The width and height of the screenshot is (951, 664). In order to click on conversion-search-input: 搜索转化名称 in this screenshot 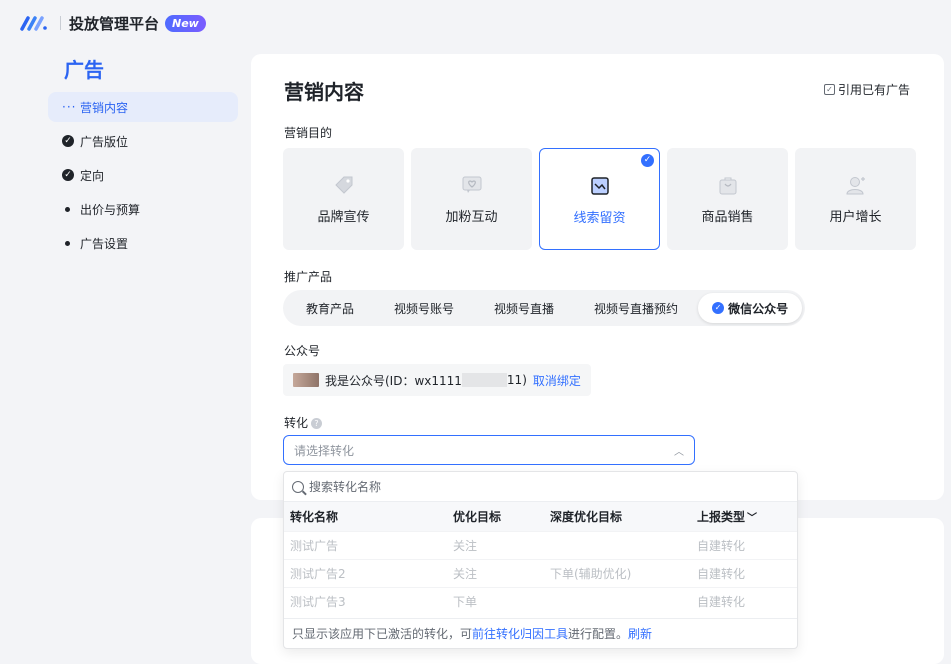, I will do `click(540, 487)`.